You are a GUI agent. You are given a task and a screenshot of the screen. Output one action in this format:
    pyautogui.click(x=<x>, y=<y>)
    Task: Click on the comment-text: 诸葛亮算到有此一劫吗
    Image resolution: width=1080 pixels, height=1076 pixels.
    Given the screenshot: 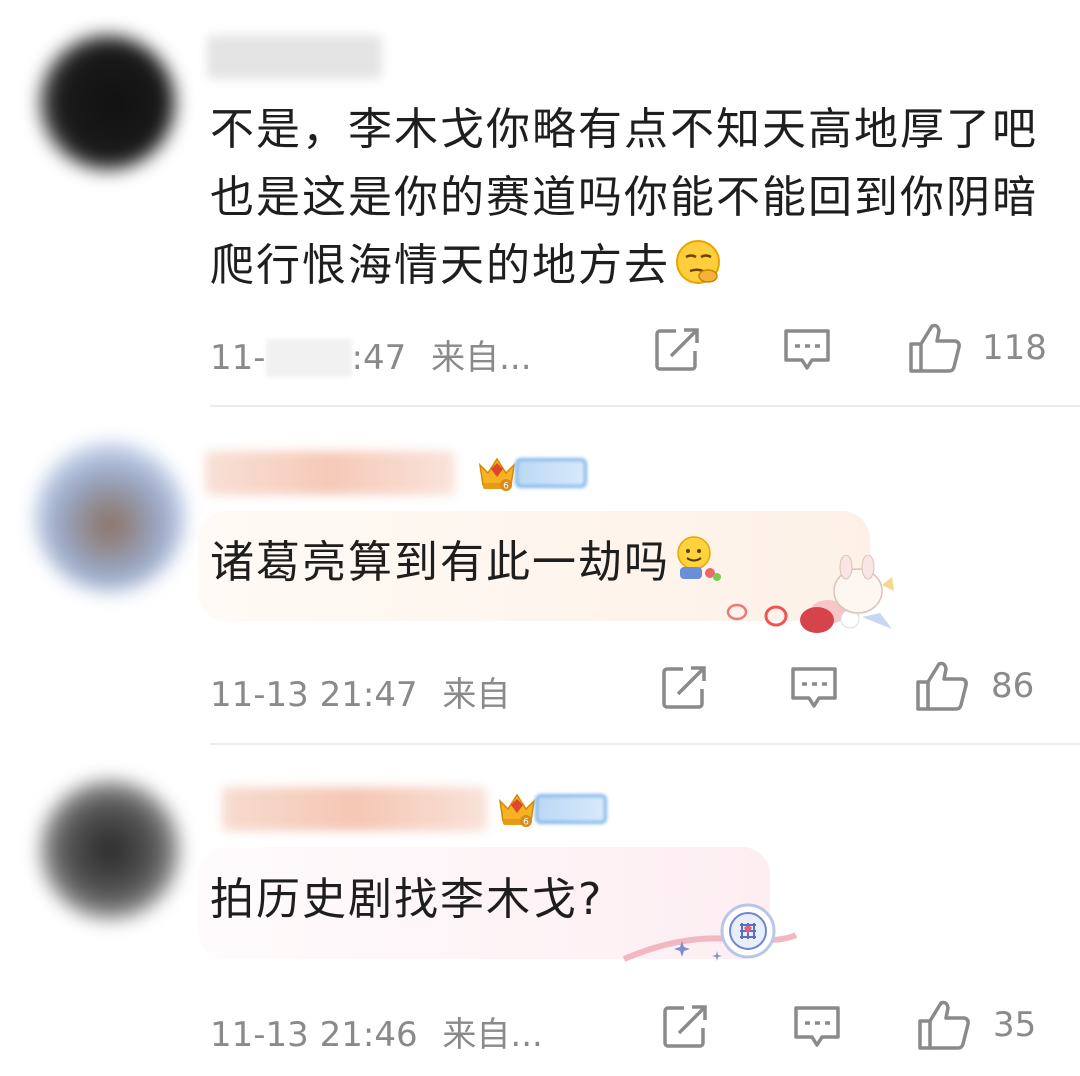 What is the action you would take?
    pyautogui.click(x=466, y=563)
    